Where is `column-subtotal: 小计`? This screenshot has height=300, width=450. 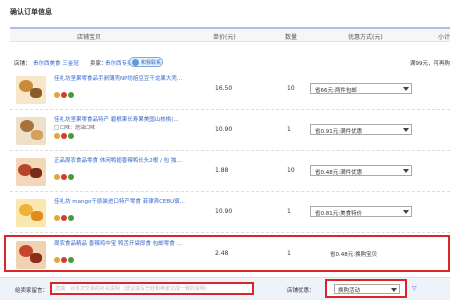 column-subtotal: 小计 is located at coordinates (444, 37).